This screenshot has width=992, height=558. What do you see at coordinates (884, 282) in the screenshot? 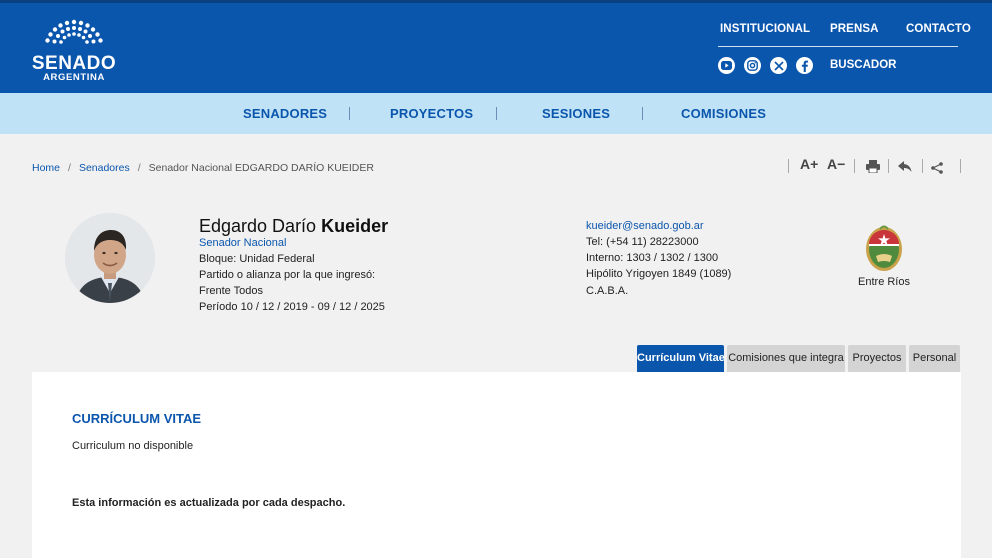
I see `province-name: Entre Ríos` at bounding box center [884, 282].